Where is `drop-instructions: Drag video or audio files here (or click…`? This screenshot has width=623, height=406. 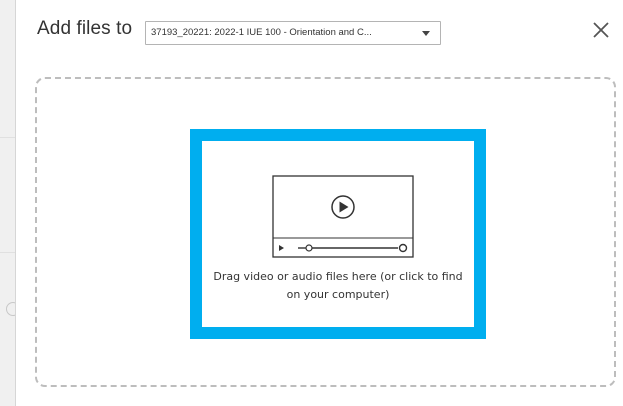
drop-instructions: Drag video or audio files here (or click… is located at coordinates (338, 285).